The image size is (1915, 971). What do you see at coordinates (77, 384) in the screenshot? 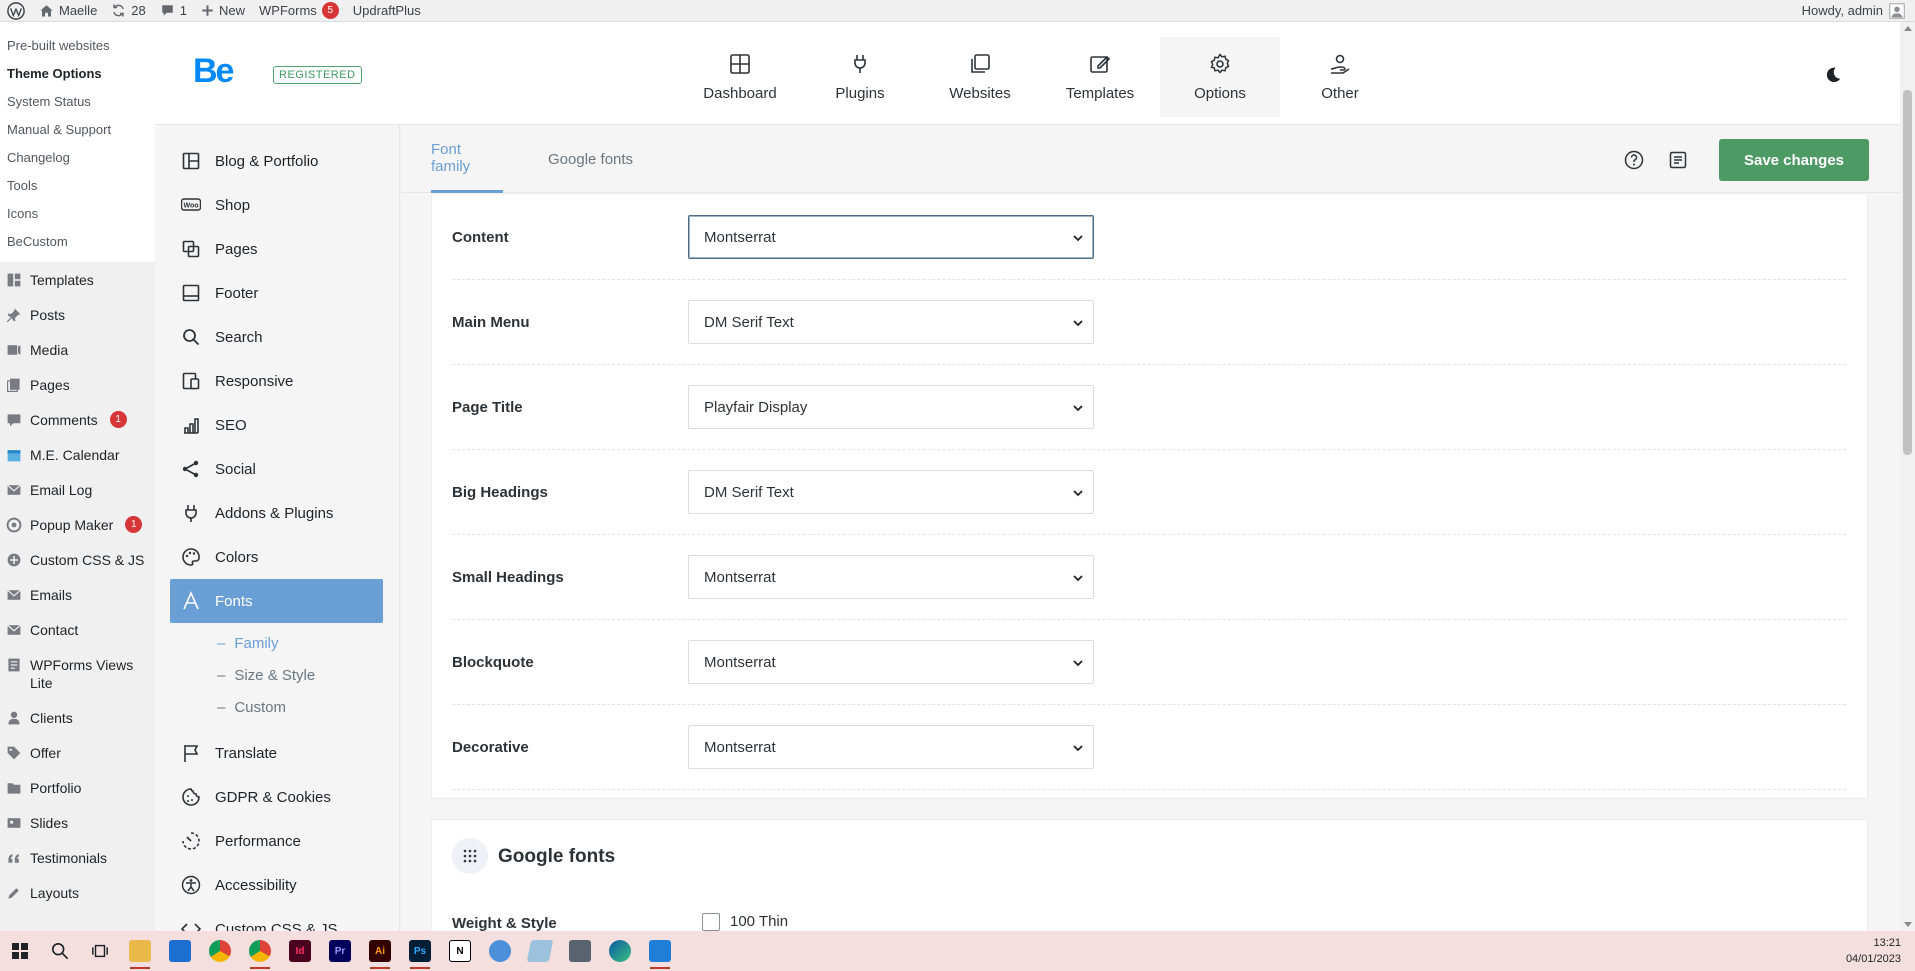
I see `wp-menu-pages: Pages` at bounding box center [77, 384].